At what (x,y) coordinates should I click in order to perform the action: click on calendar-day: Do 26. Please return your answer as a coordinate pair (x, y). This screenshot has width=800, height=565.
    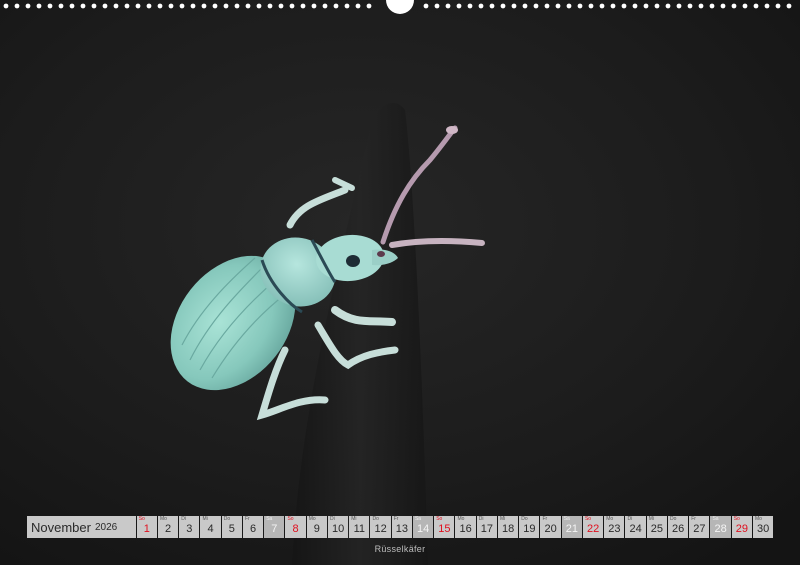
    Looking at the image, I should click on (678, 527).